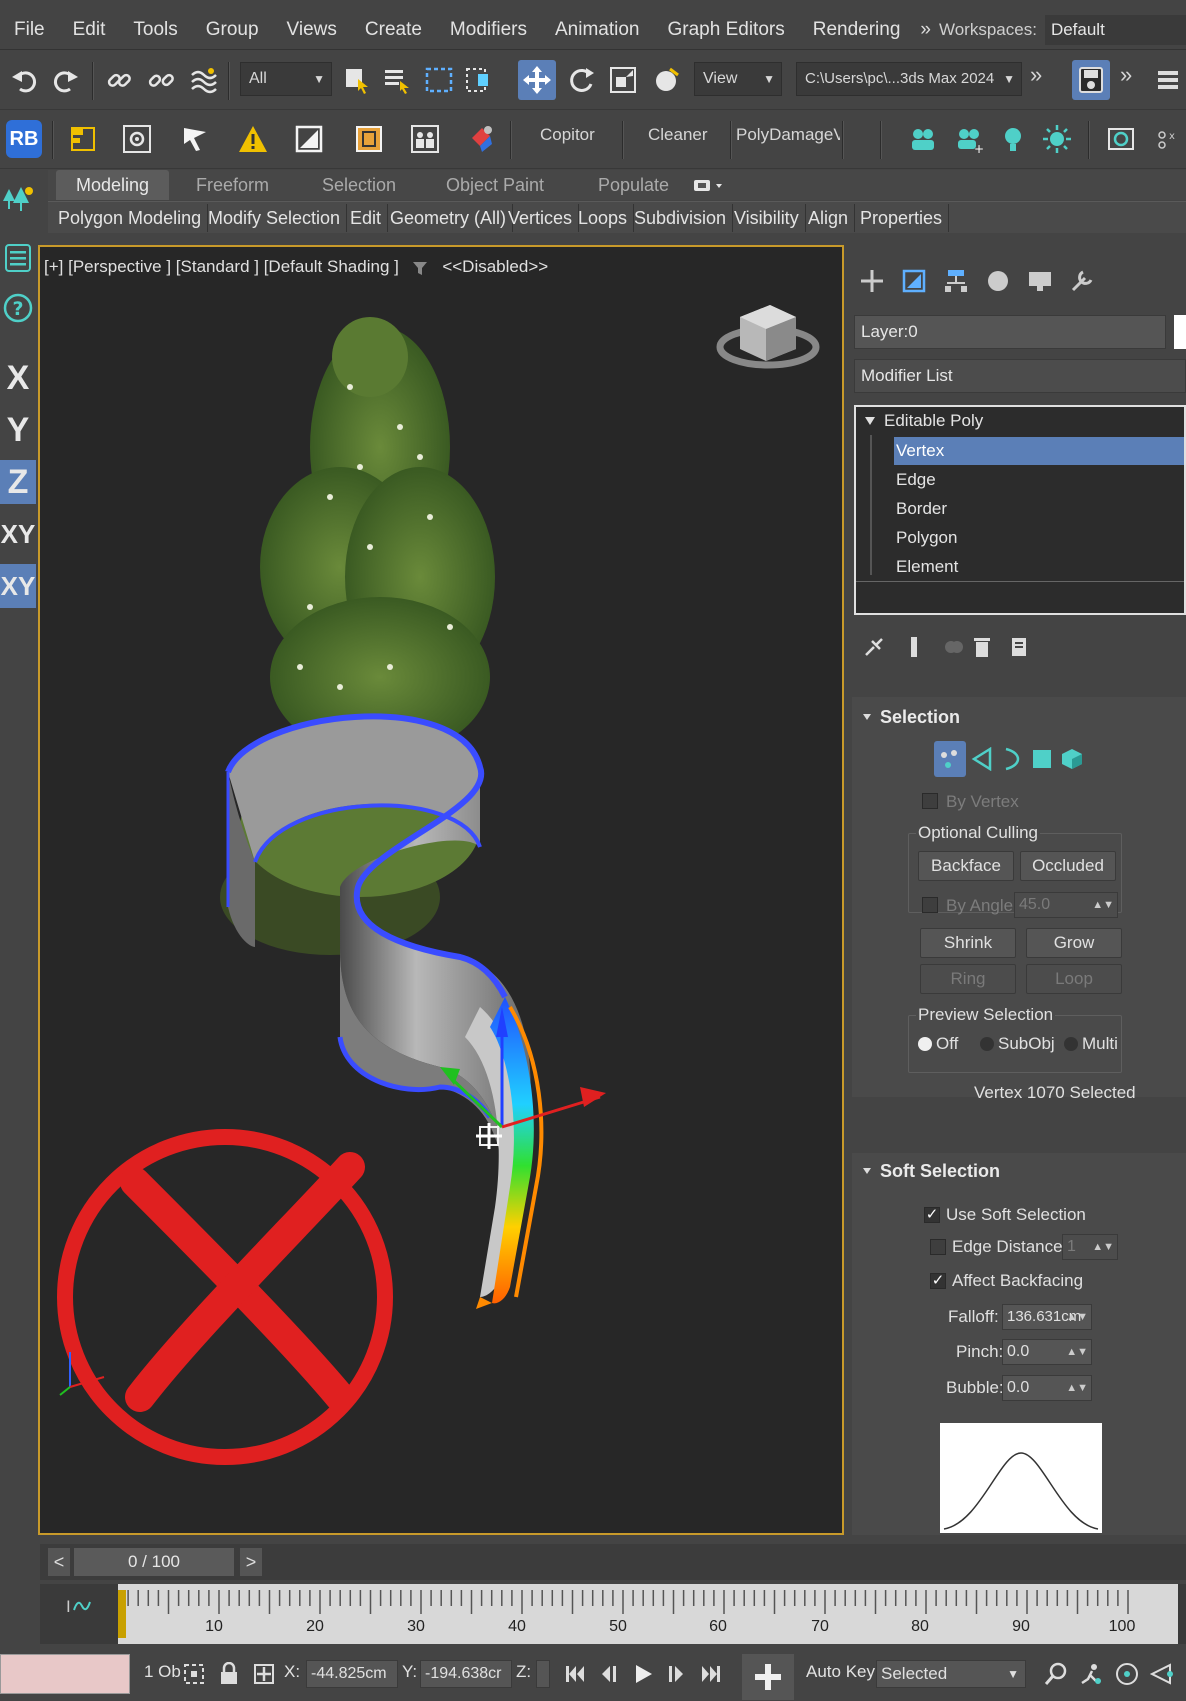  Describe the element at coordinates (65, 80) in the screenshot. I see `redo-icon` at that location.